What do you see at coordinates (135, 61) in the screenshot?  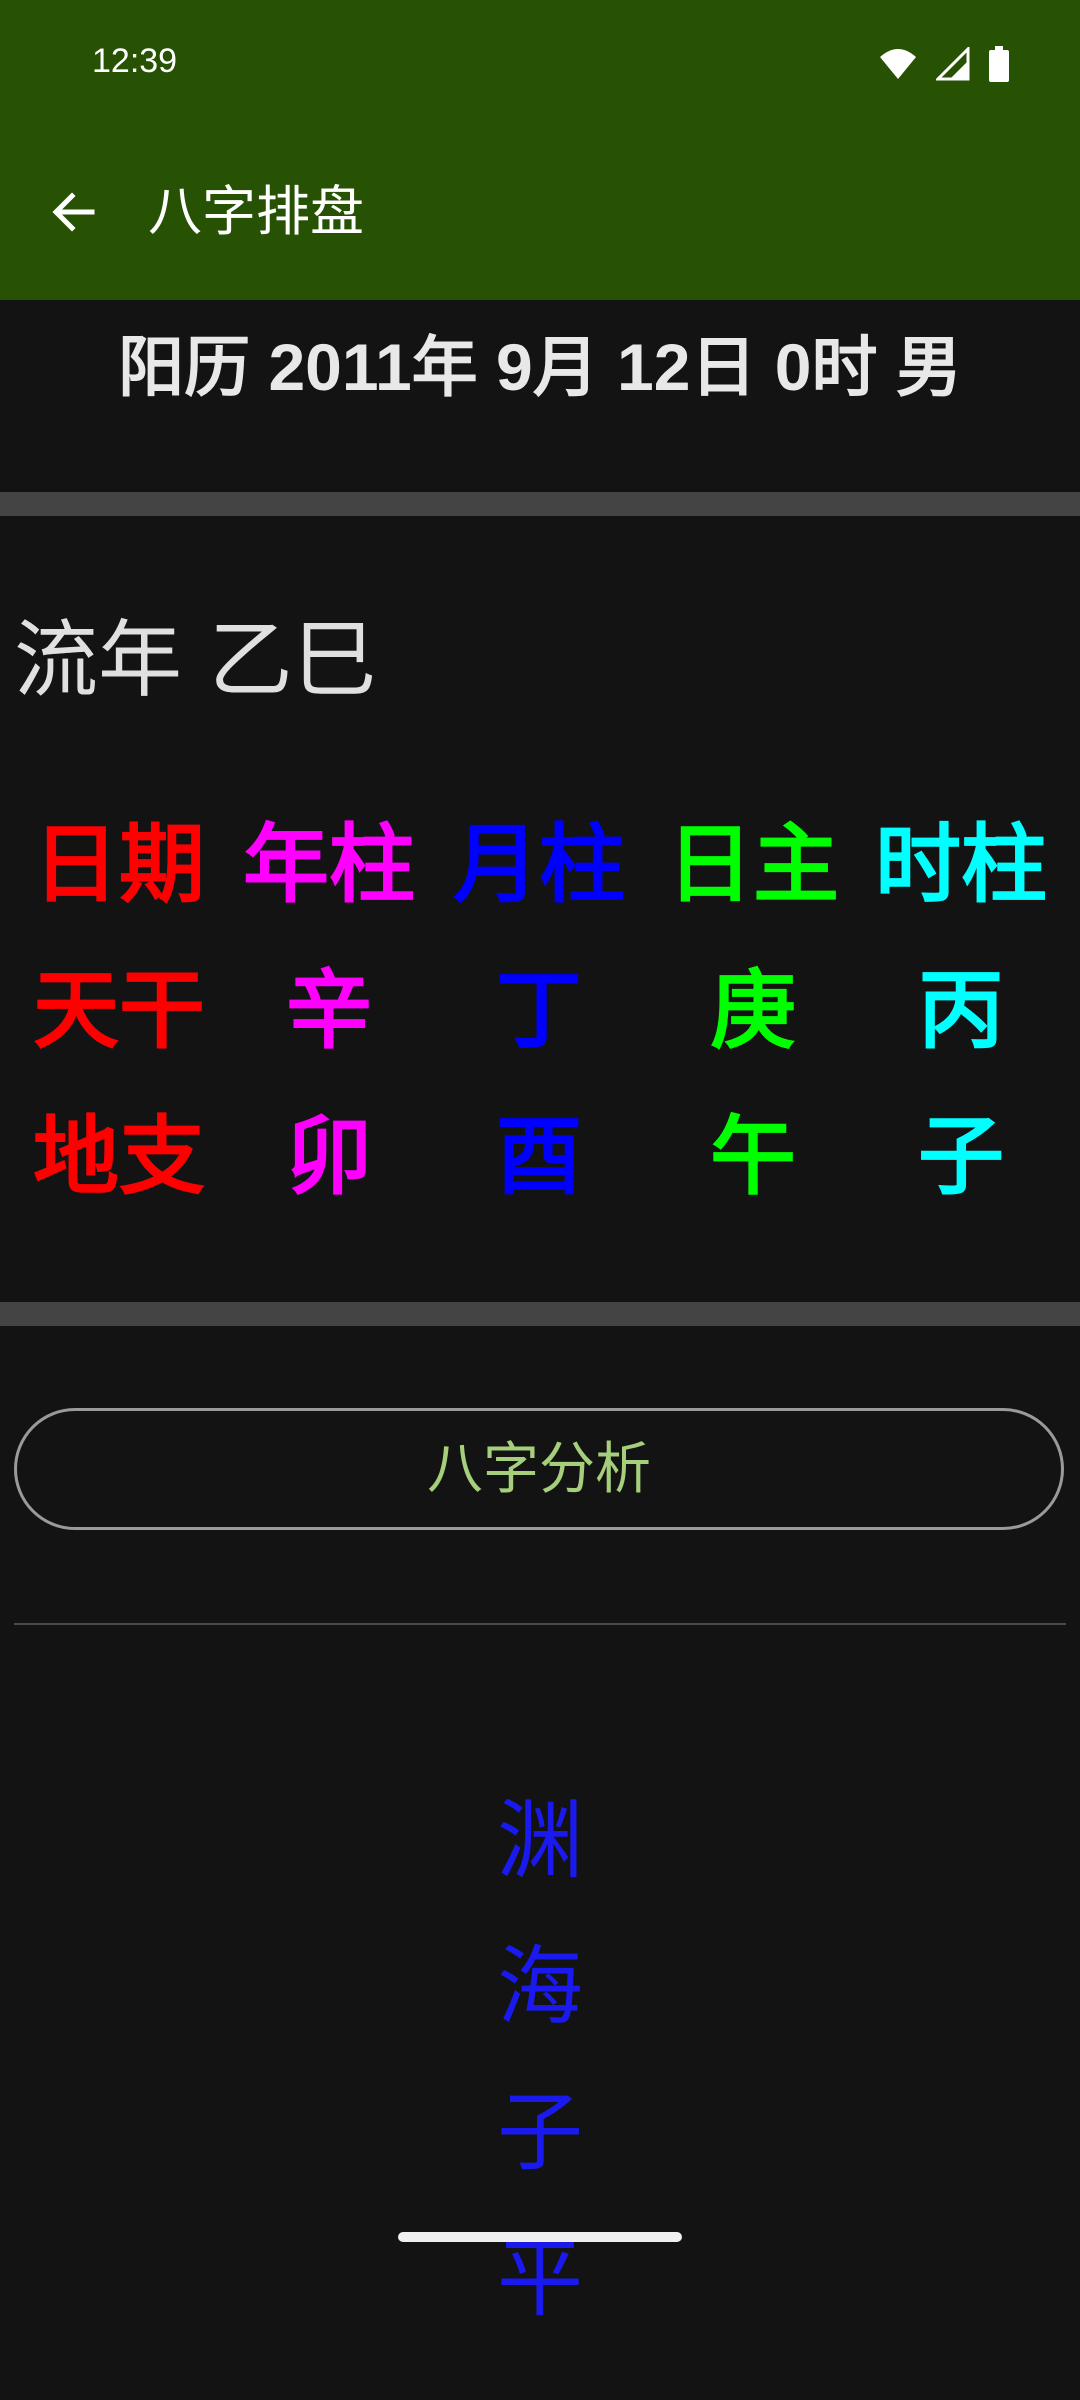 I see `status-time: 12:39` at bounding box center [135, 61].